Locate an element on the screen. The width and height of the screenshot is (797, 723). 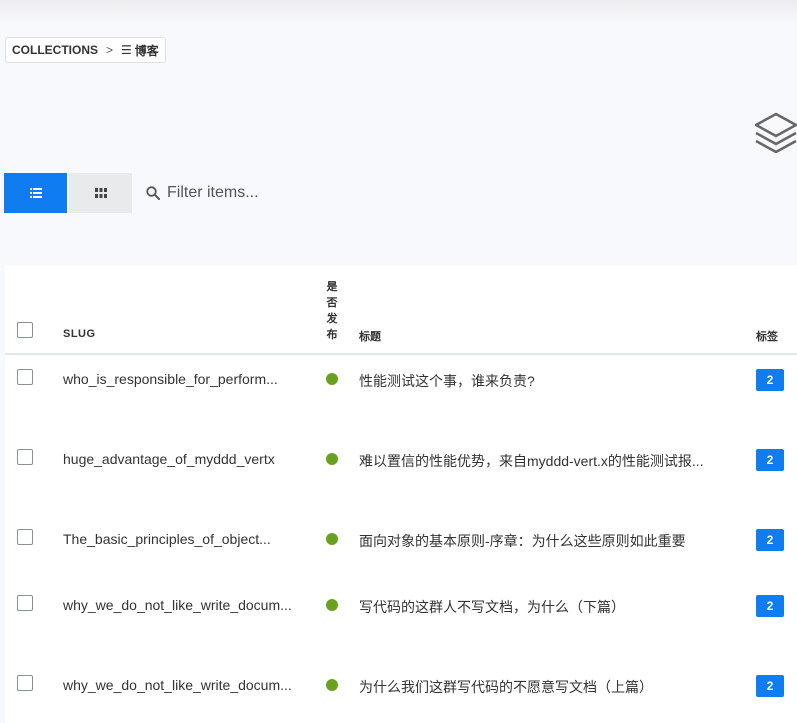
breadcrumb-current: 博客 is located at coordinates (146, 50).